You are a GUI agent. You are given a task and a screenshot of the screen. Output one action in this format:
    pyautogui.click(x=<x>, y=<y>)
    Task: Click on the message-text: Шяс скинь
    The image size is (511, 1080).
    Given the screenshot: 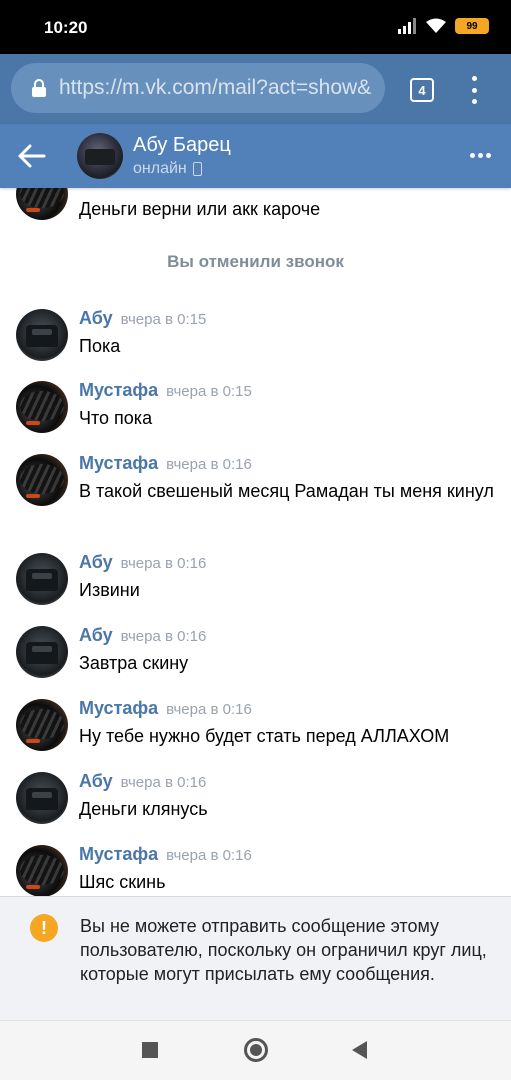 What is the action you would take?
    pyautogui.click(x=122, y=882)
    